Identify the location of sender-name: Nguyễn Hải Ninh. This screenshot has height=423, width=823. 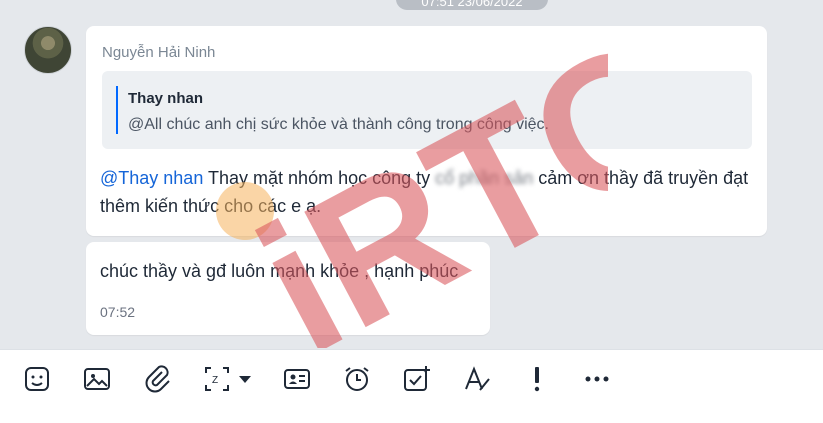
(158, 52).